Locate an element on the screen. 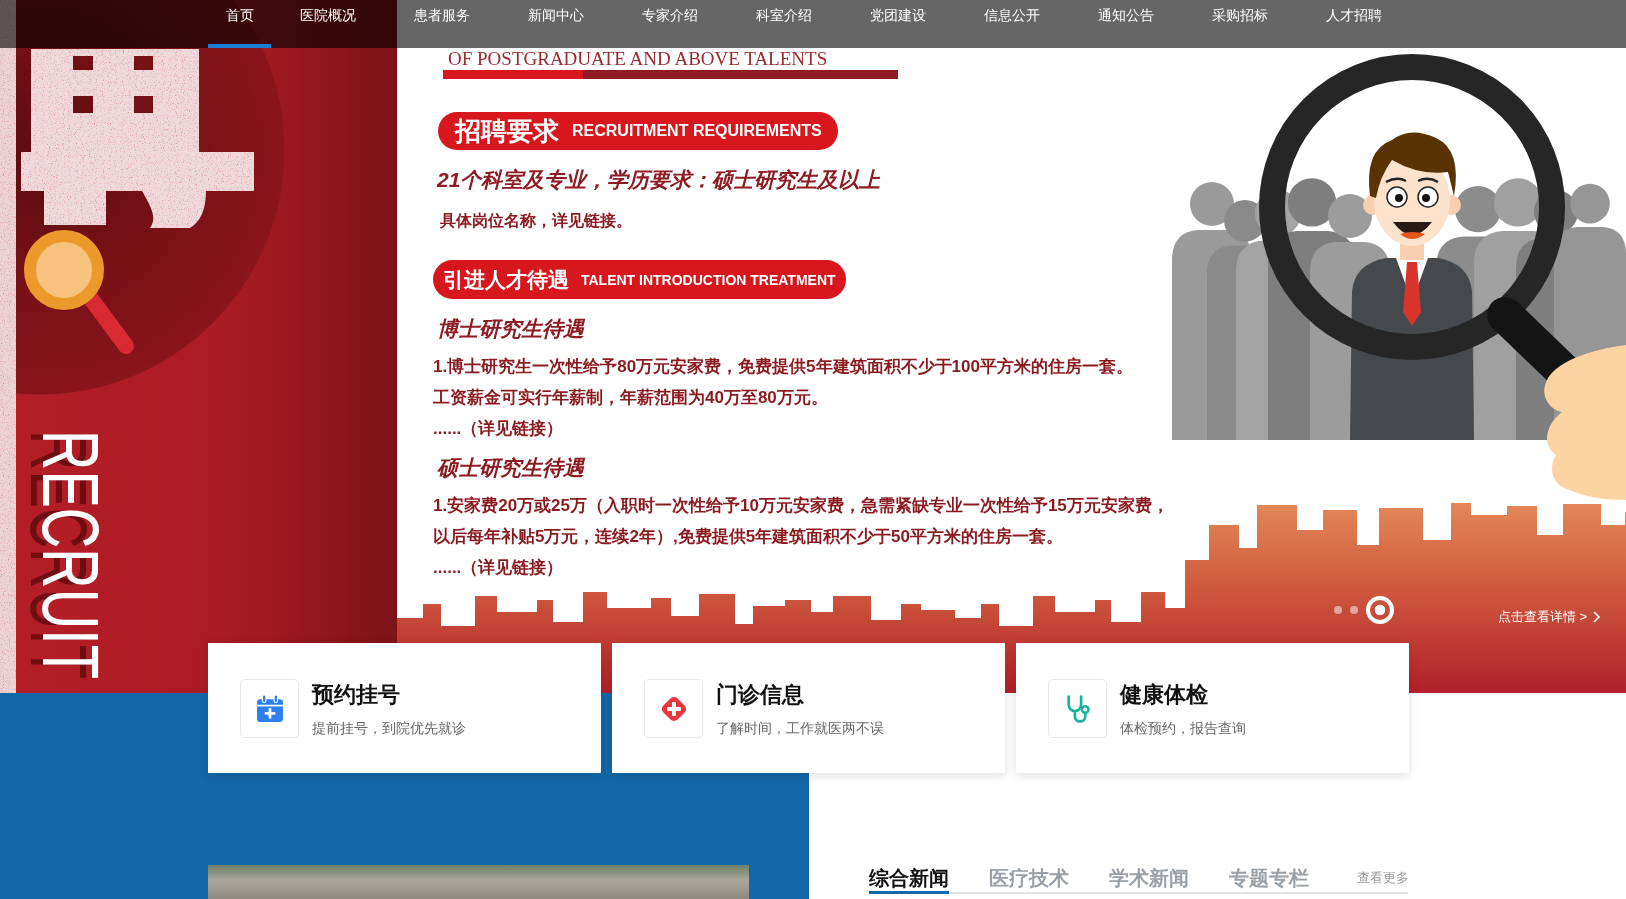  medical-cross-icon is located at coordinates (673, 708).